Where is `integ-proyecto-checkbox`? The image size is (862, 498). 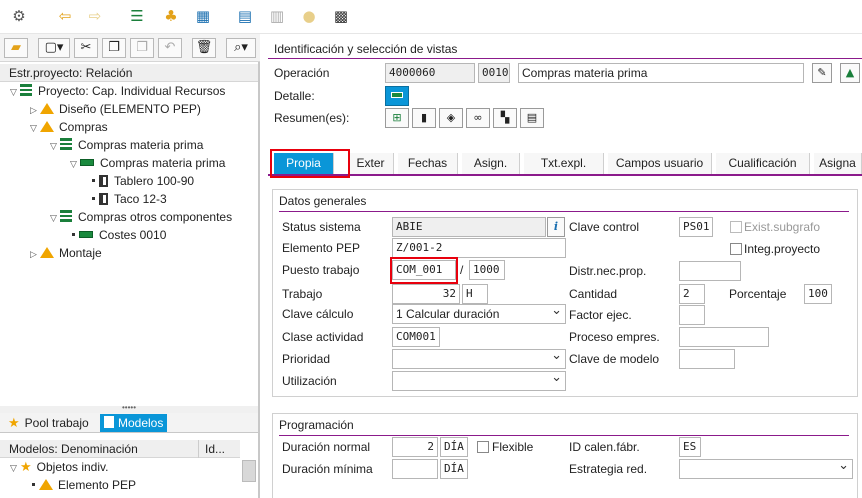
integ-proyecto-checkbox is located at coordinates (736, 249).